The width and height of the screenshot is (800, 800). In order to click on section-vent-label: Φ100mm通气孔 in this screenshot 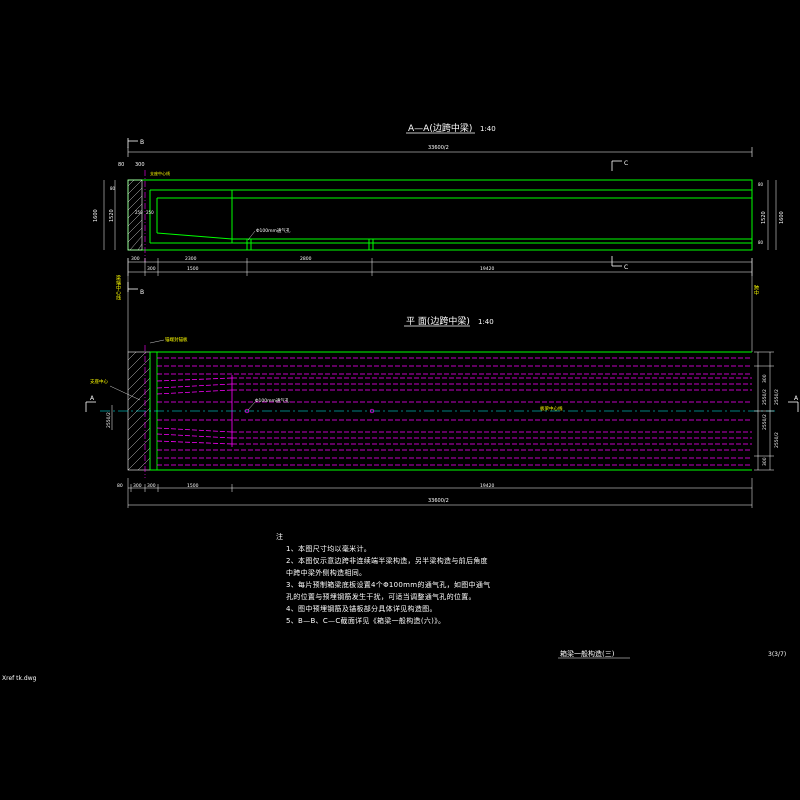, I will do `click(273, 230)`.